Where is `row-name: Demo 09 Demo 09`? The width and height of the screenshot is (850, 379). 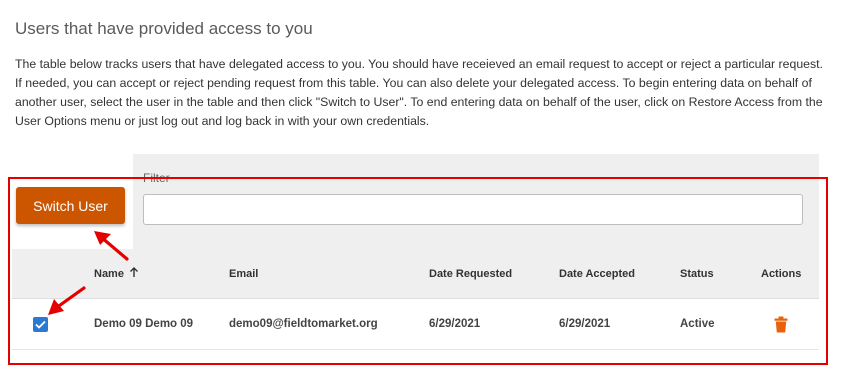 row-name: Demo 09 Demo 09 is located at coordinates (144, 324).